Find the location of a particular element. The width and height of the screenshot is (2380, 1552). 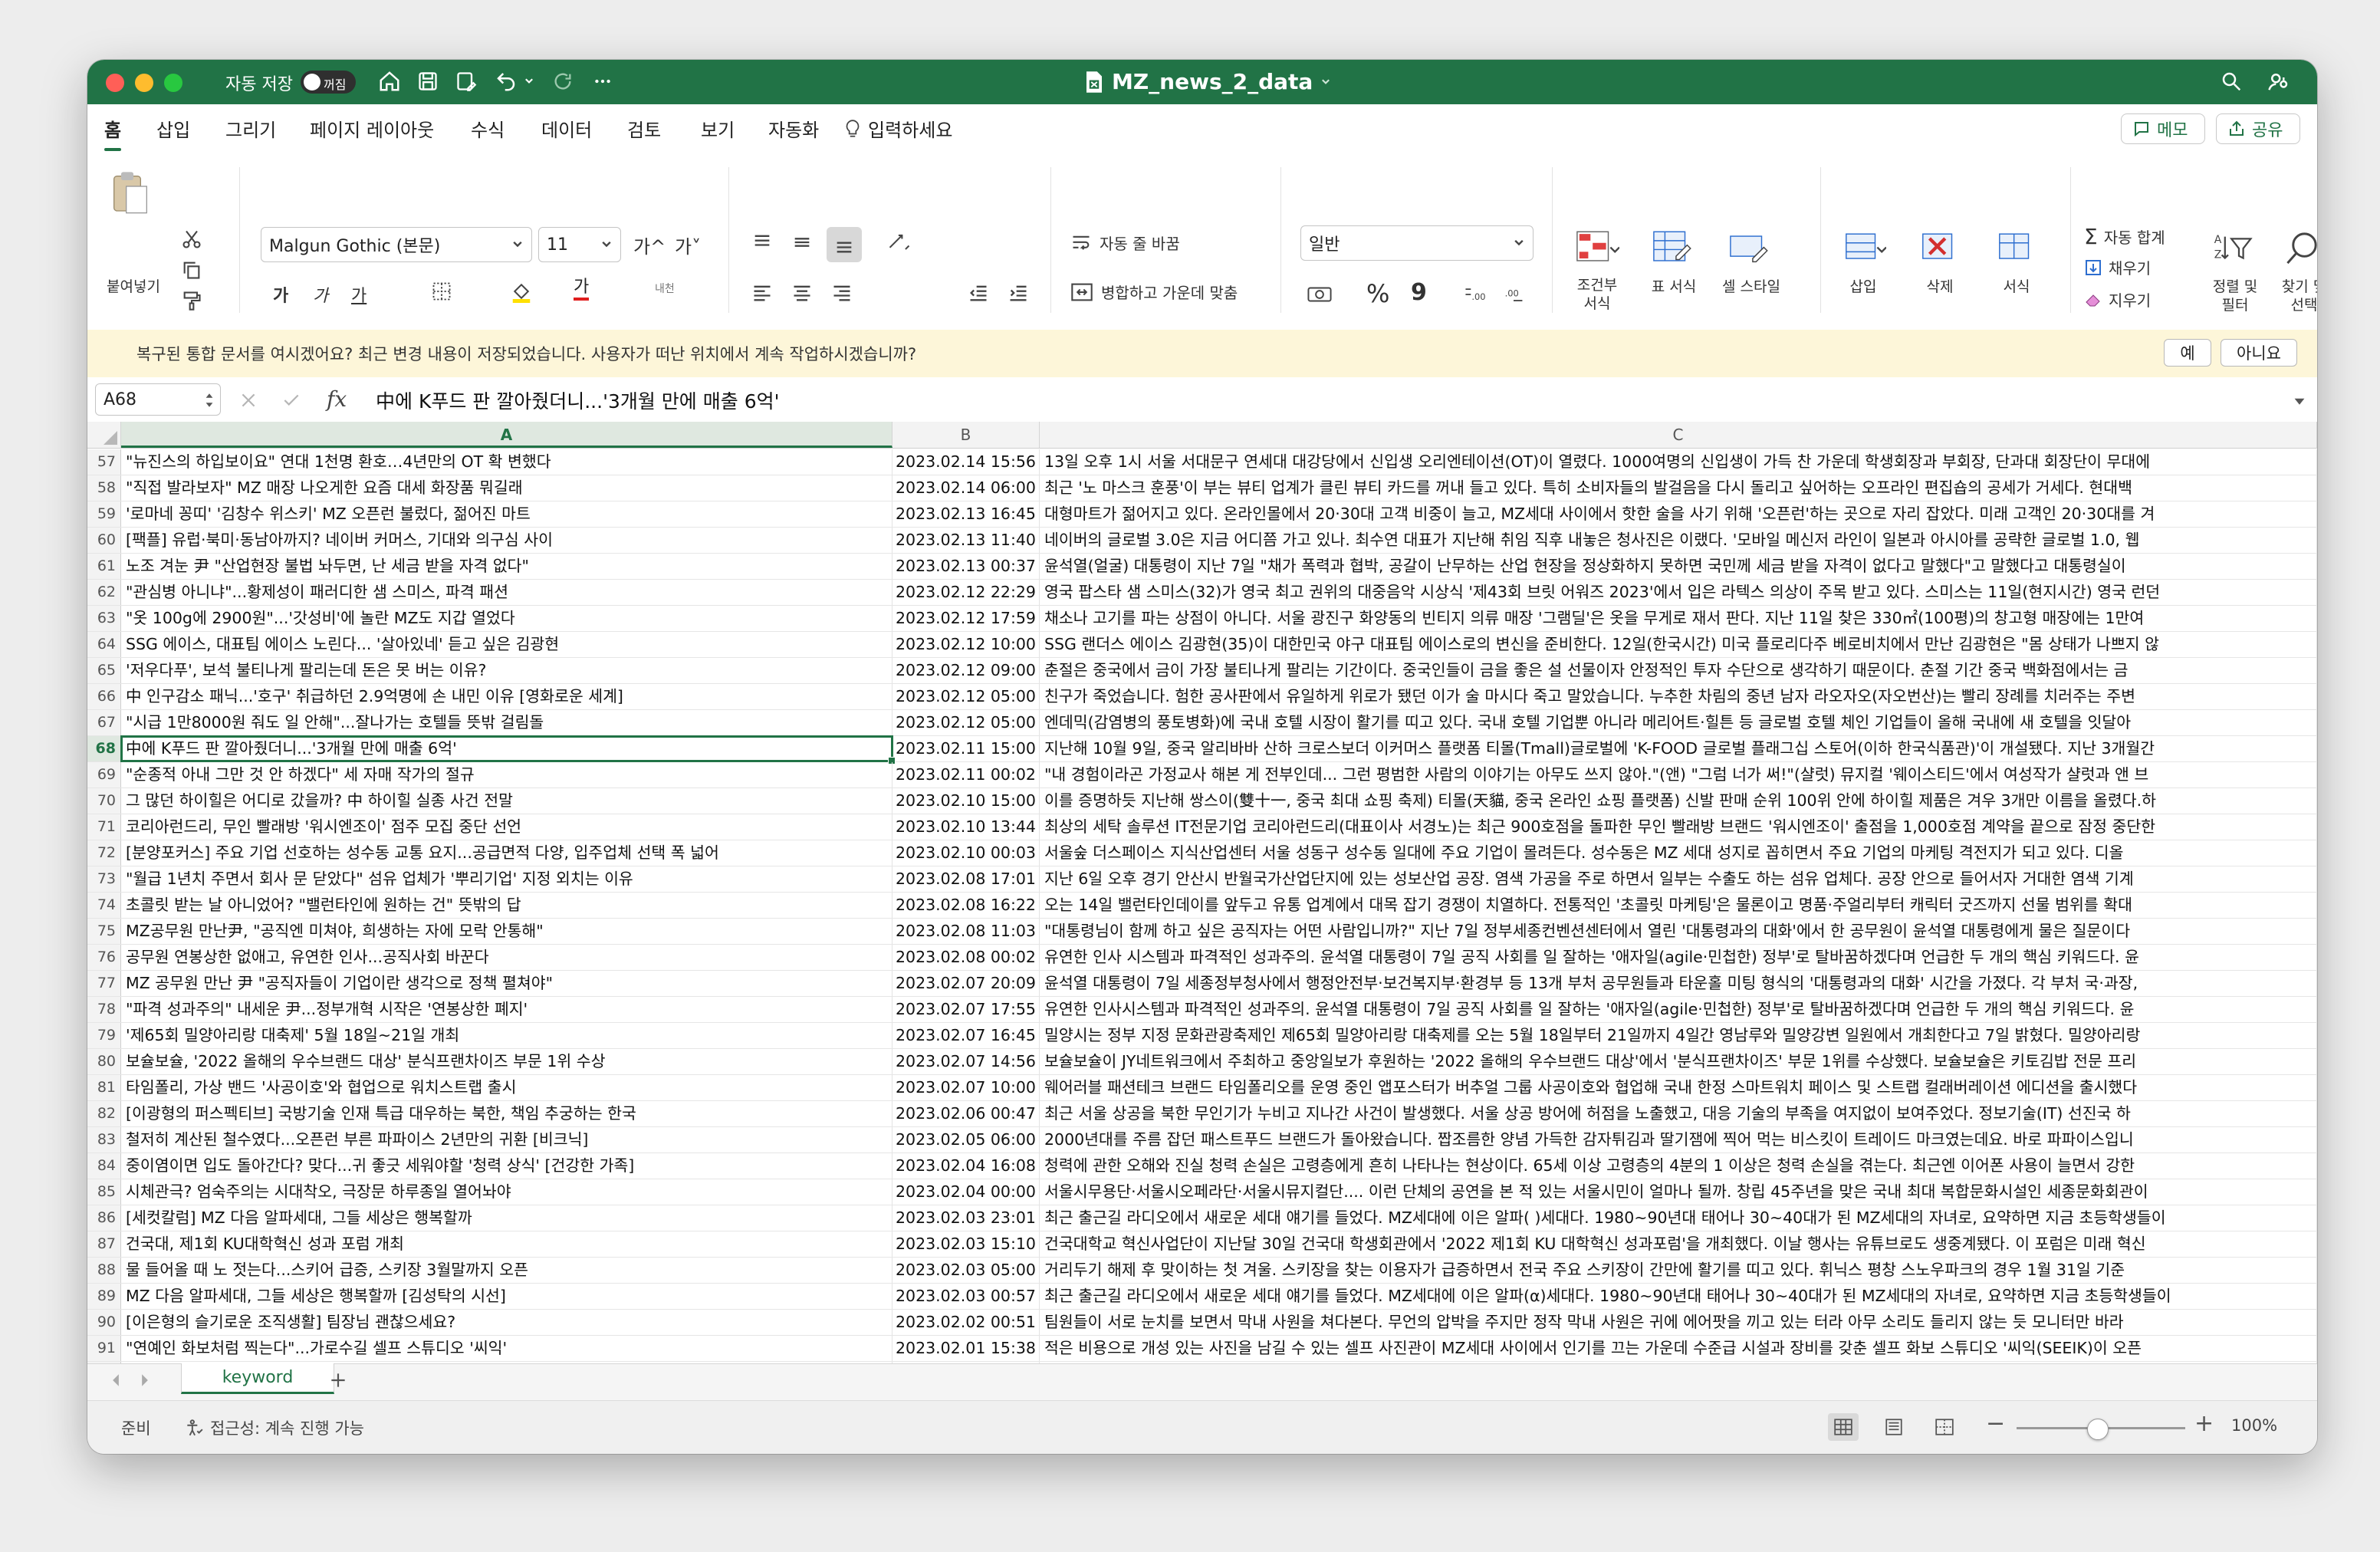

delete-cells-icon is located at coordinates (1940, 248).